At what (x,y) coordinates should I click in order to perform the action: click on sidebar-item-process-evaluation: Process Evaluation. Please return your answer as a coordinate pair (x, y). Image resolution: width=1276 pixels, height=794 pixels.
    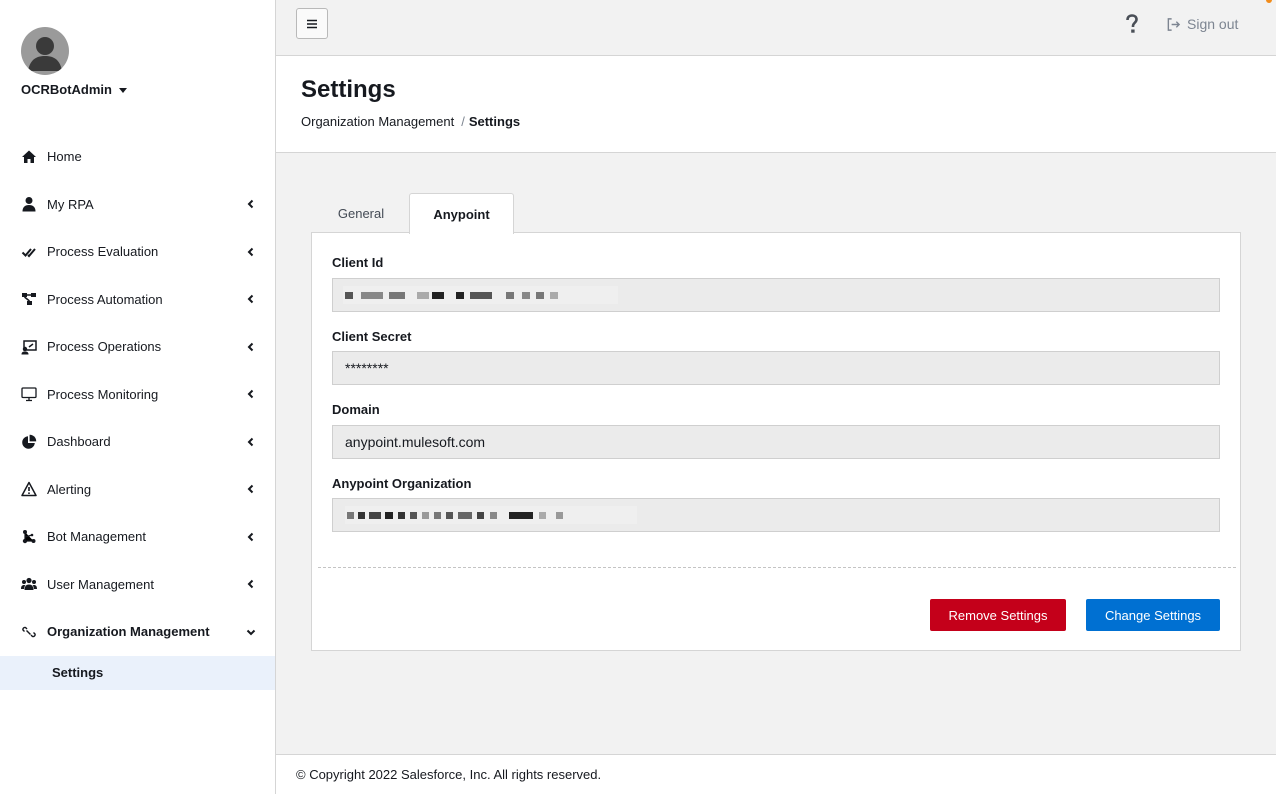
    Looking at the image, I should click on (137, 252).